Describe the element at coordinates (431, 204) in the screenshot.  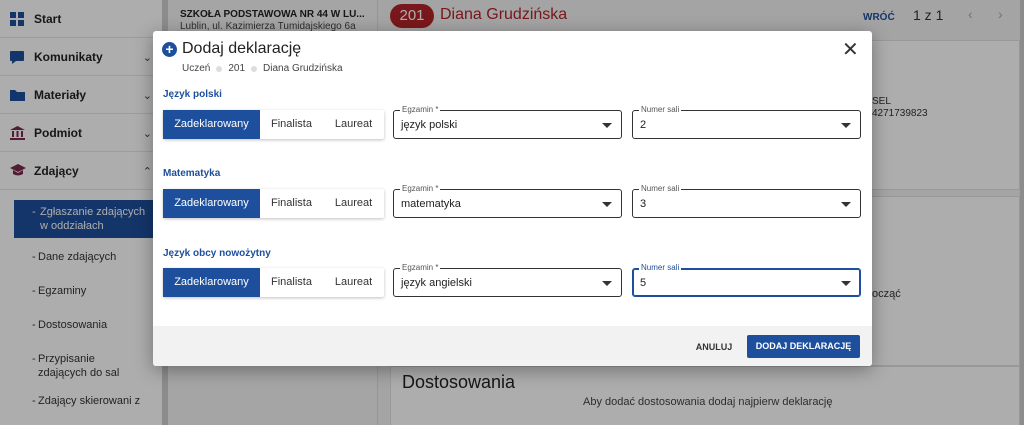
I see `field-value: matematyka` at that location.